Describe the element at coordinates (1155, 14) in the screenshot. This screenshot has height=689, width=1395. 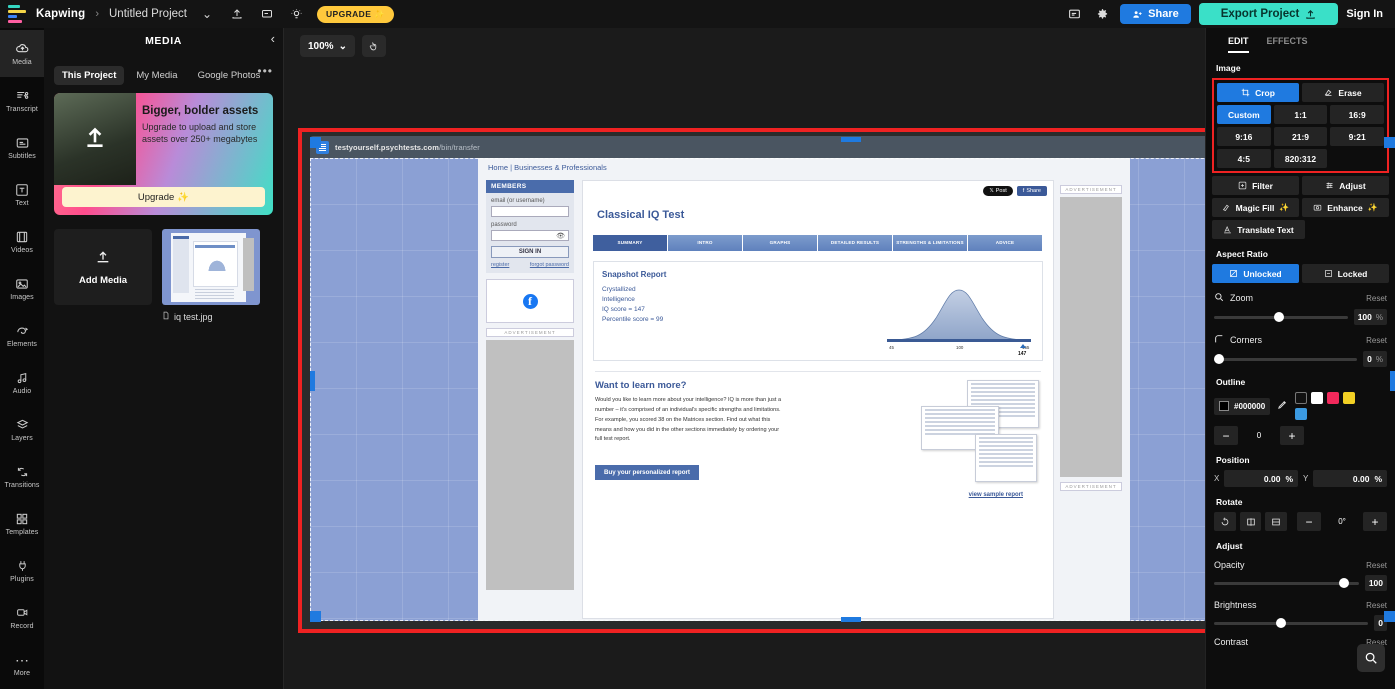
I see `share-button: Share` at that location.